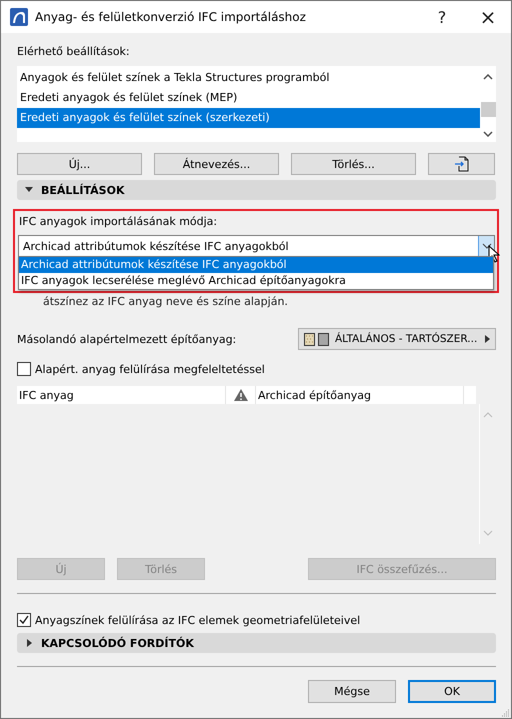 The height and width of the screenshot is (719, 512). Describe the element at coordinates (352, 691) in the screenshot. I see `dialog-button: Mégse` at that location.